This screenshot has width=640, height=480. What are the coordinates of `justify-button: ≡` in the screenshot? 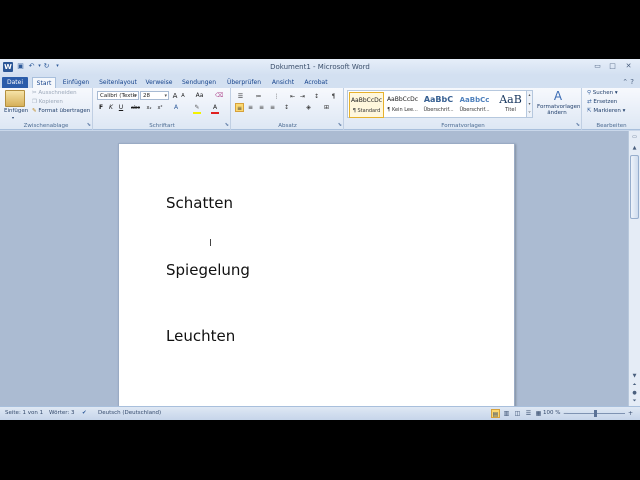 It's located at (272, 107).